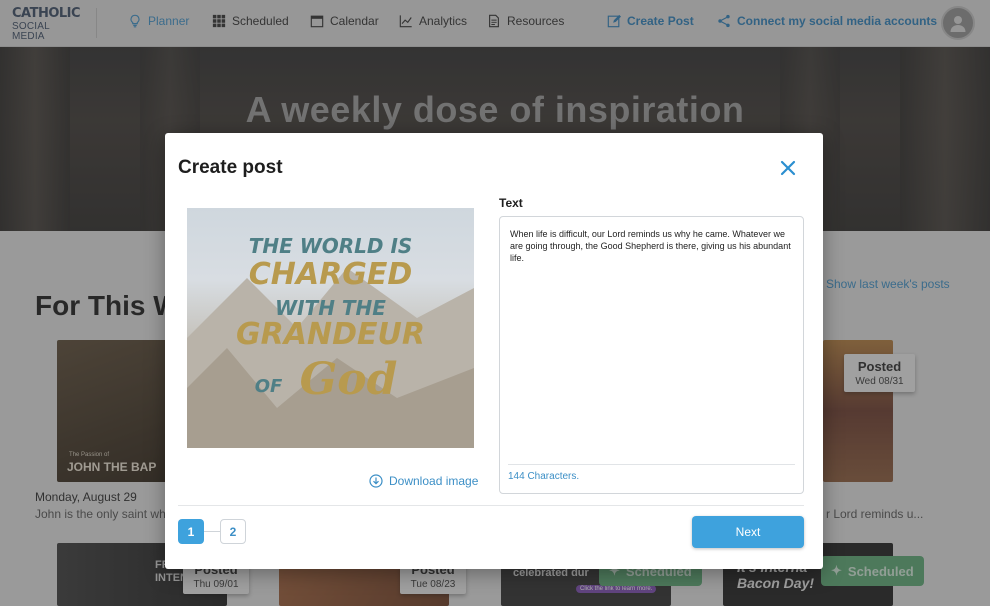  I want to click on download-image-link: Download image, so click(423, 481).